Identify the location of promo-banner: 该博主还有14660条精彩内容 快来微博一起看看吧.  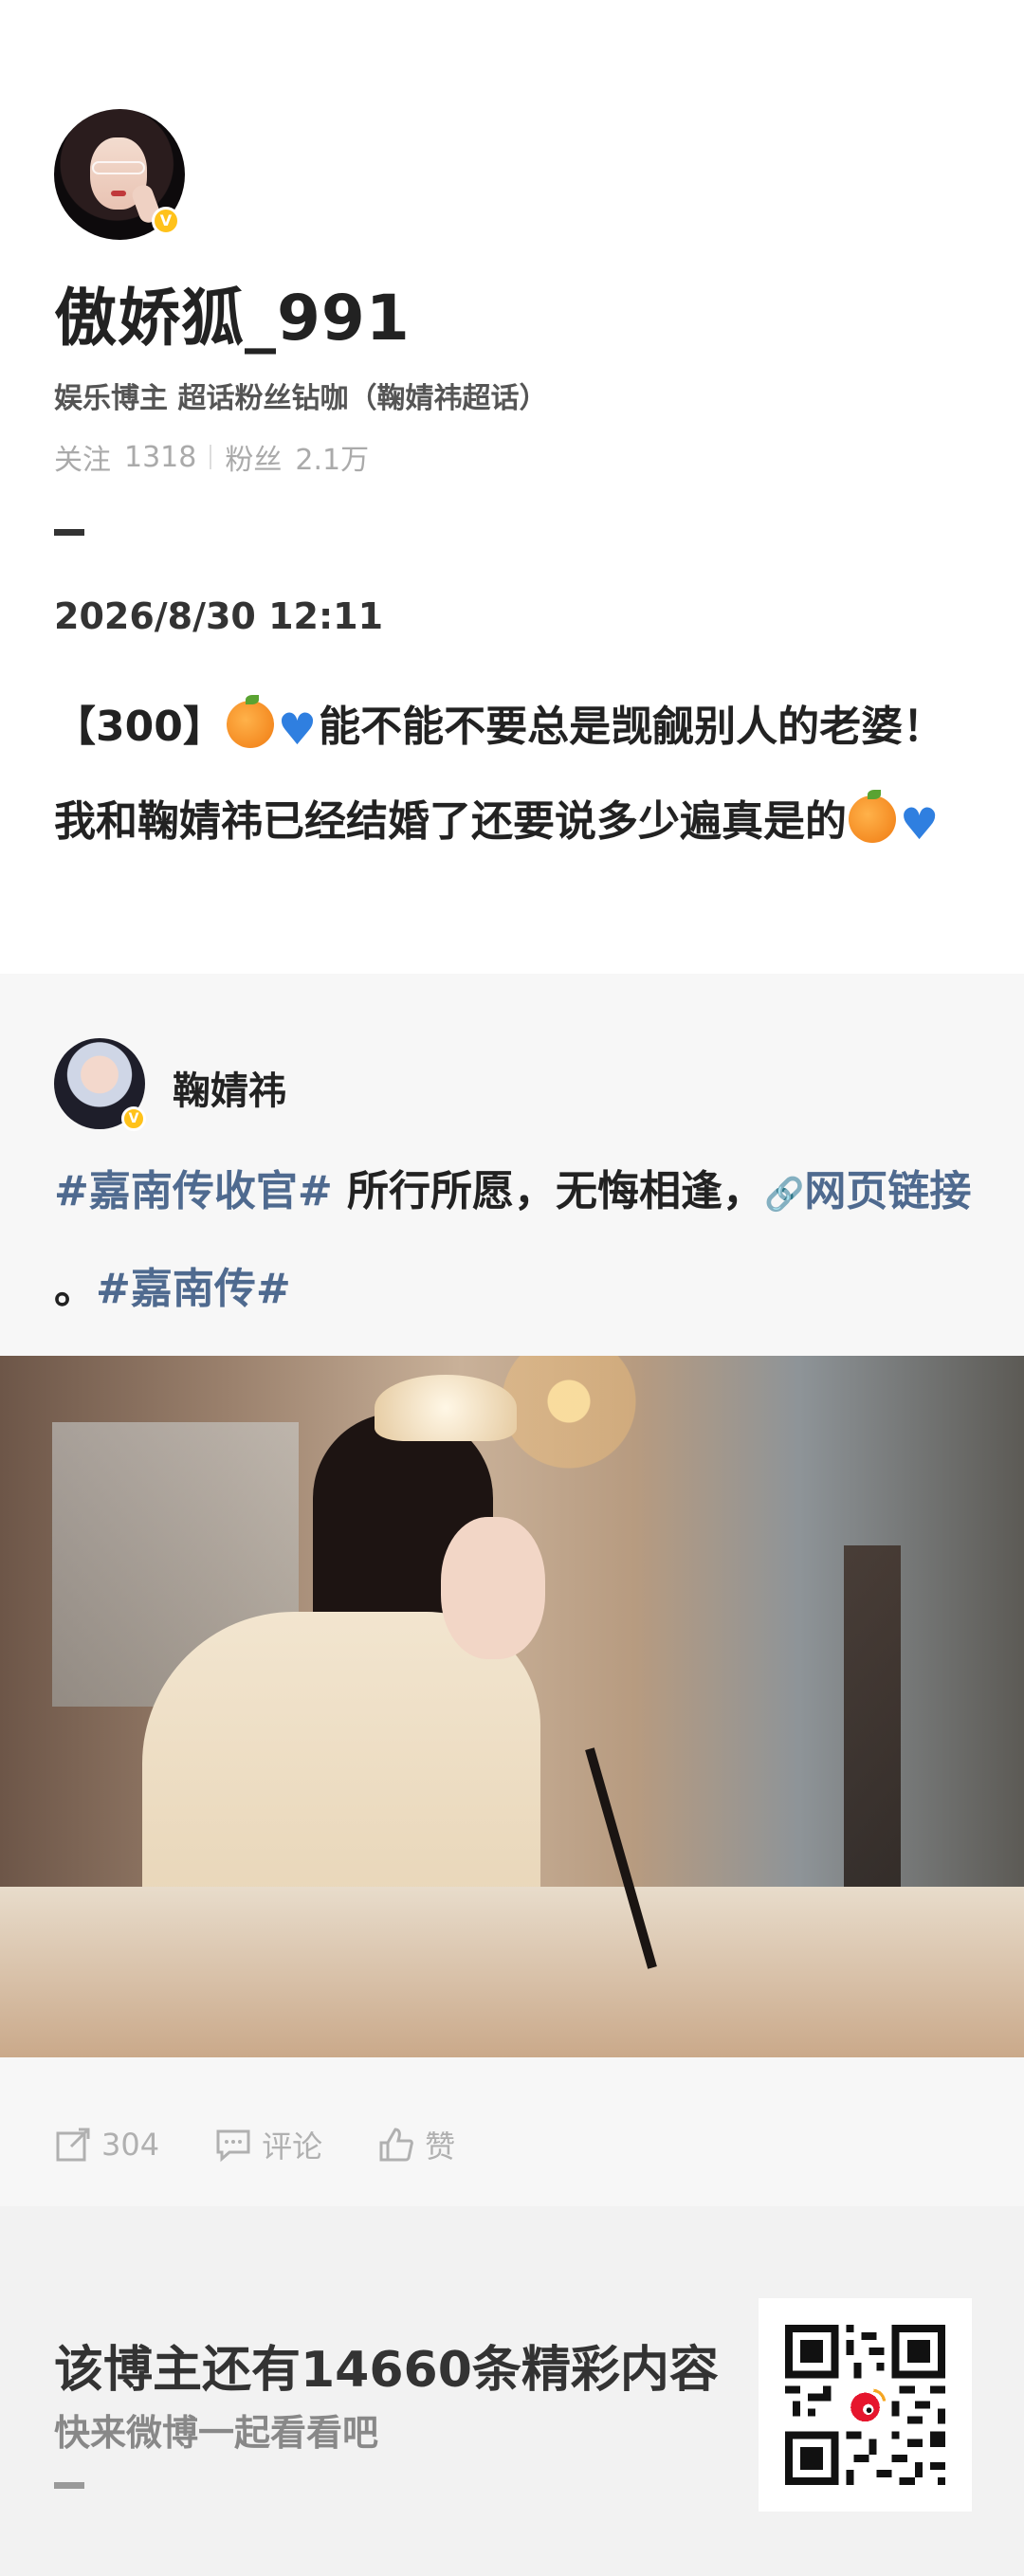
(512, 2391).